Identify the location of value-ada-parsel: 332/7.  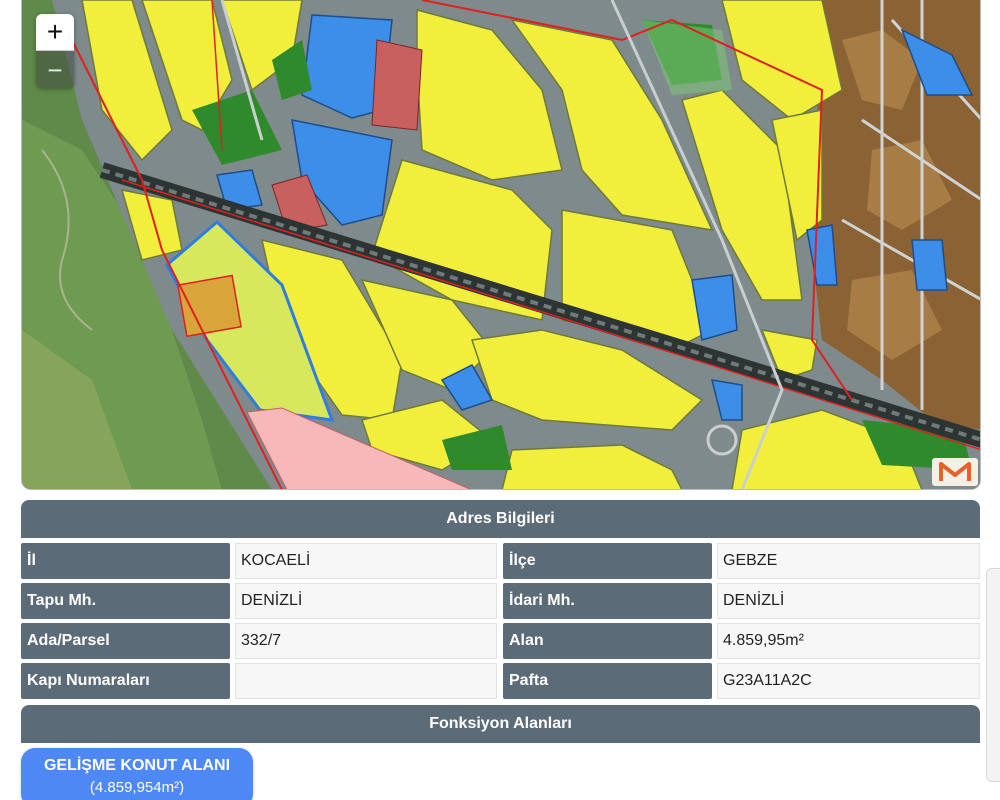
(366, 641).